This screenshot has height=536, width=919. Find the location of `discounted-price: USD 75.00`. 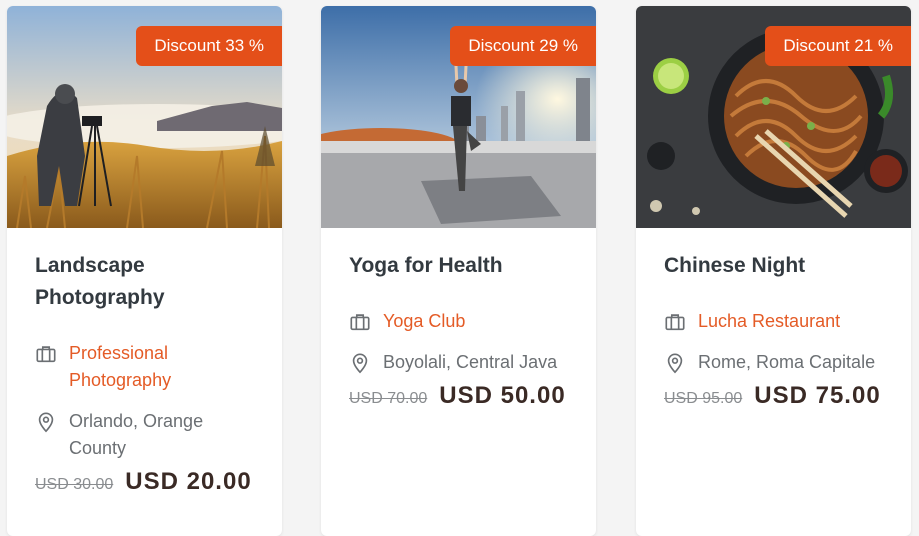

discounted-price: USD 75.00 is located at coordinates (817, 395).